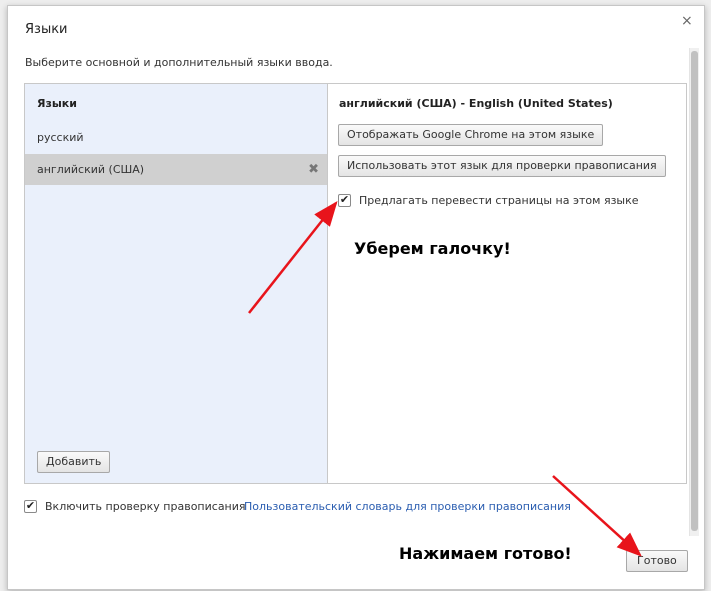 Image resolution: width=711 pixels, height=591 pixels. I want to click on arrow-to-done-button, so click(597, 516).